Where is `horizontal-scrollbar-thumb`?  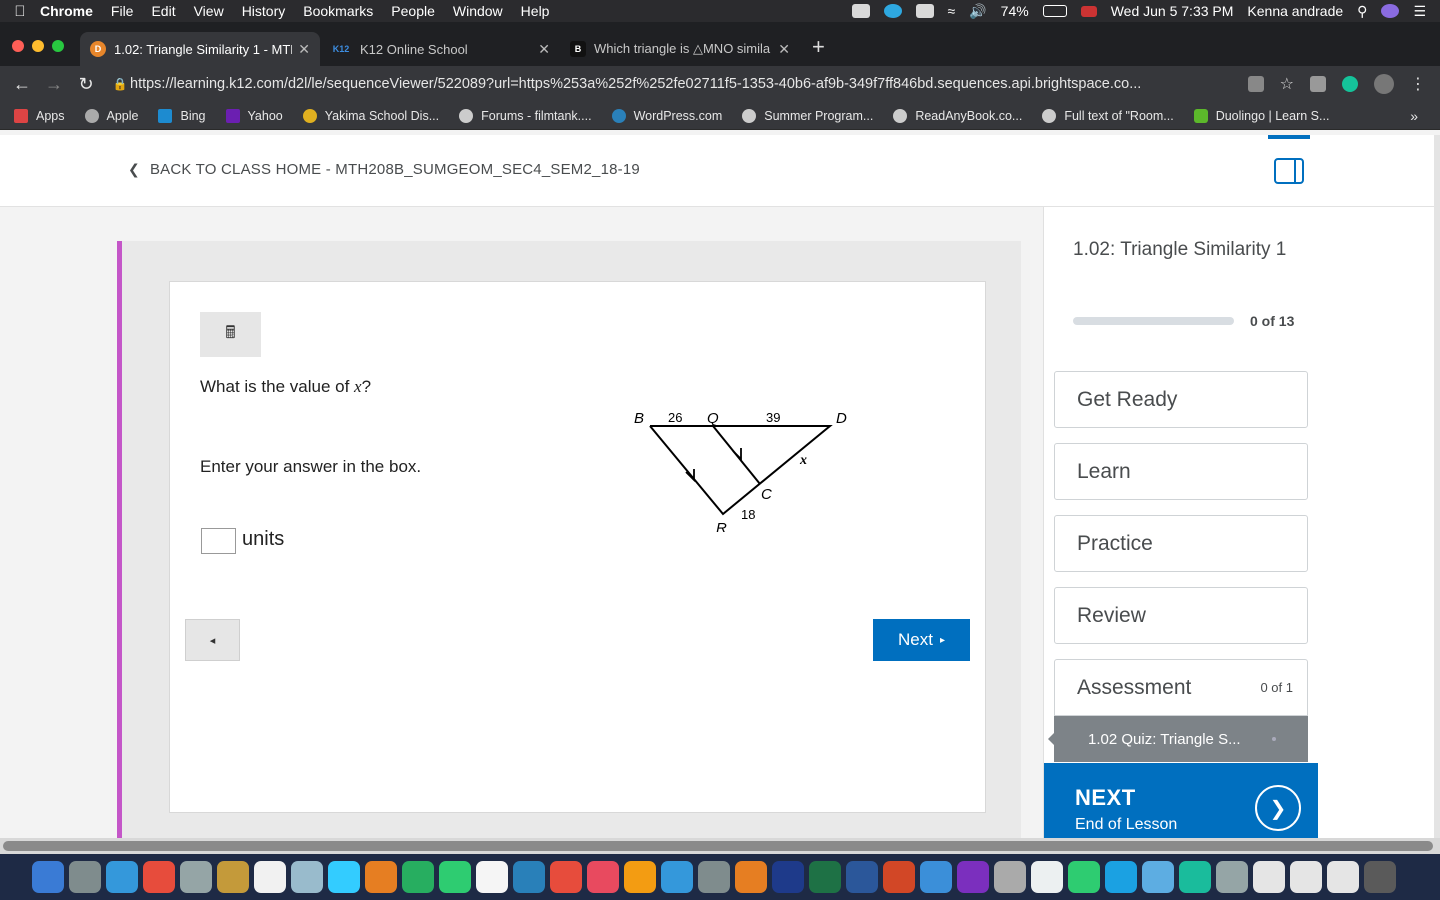 horizontal-scrollbar-thumb is located at coordinates (718, 846).